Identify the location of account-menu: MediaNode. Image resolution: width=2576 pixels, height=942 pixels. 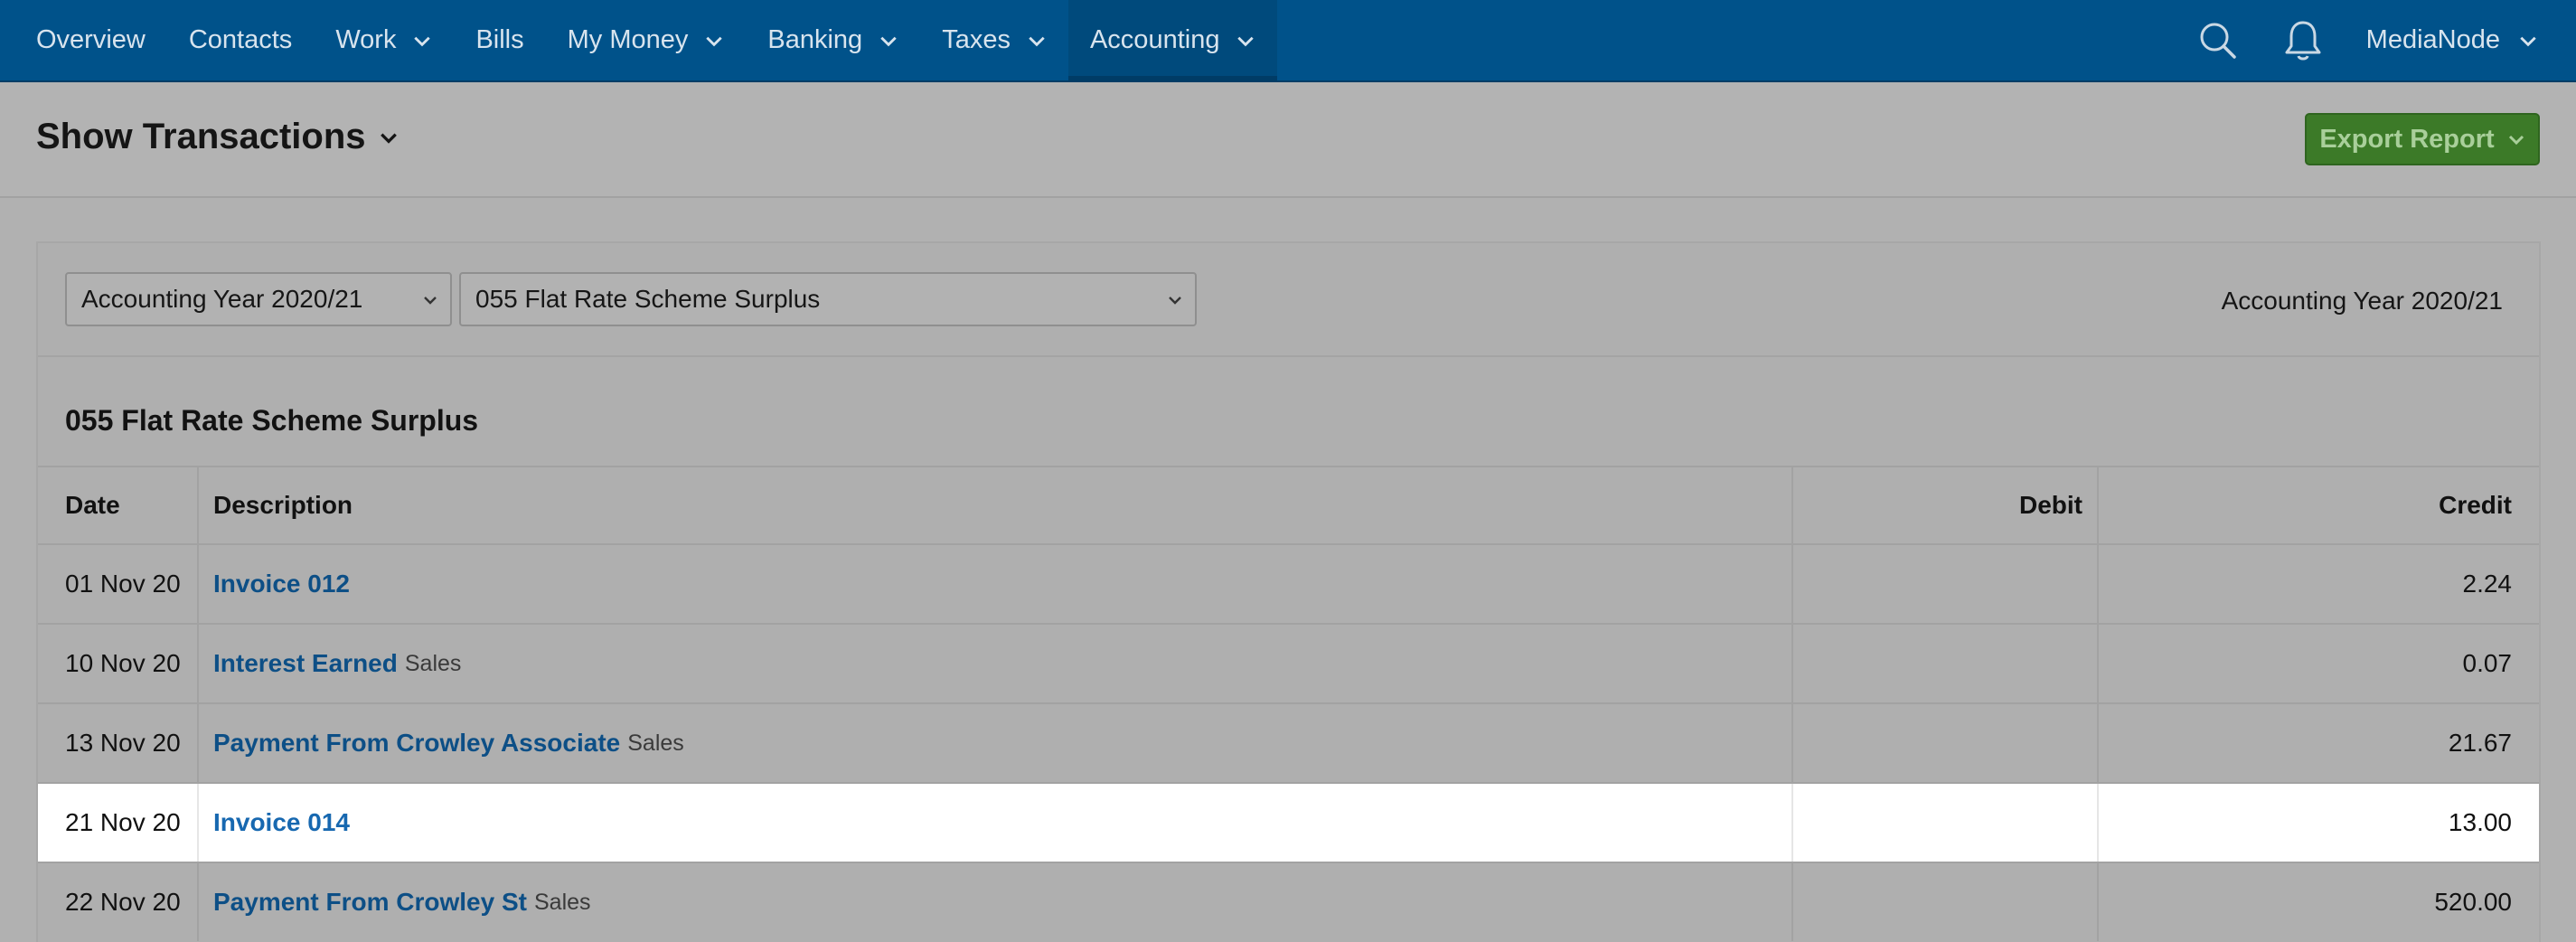
(2471, 40).